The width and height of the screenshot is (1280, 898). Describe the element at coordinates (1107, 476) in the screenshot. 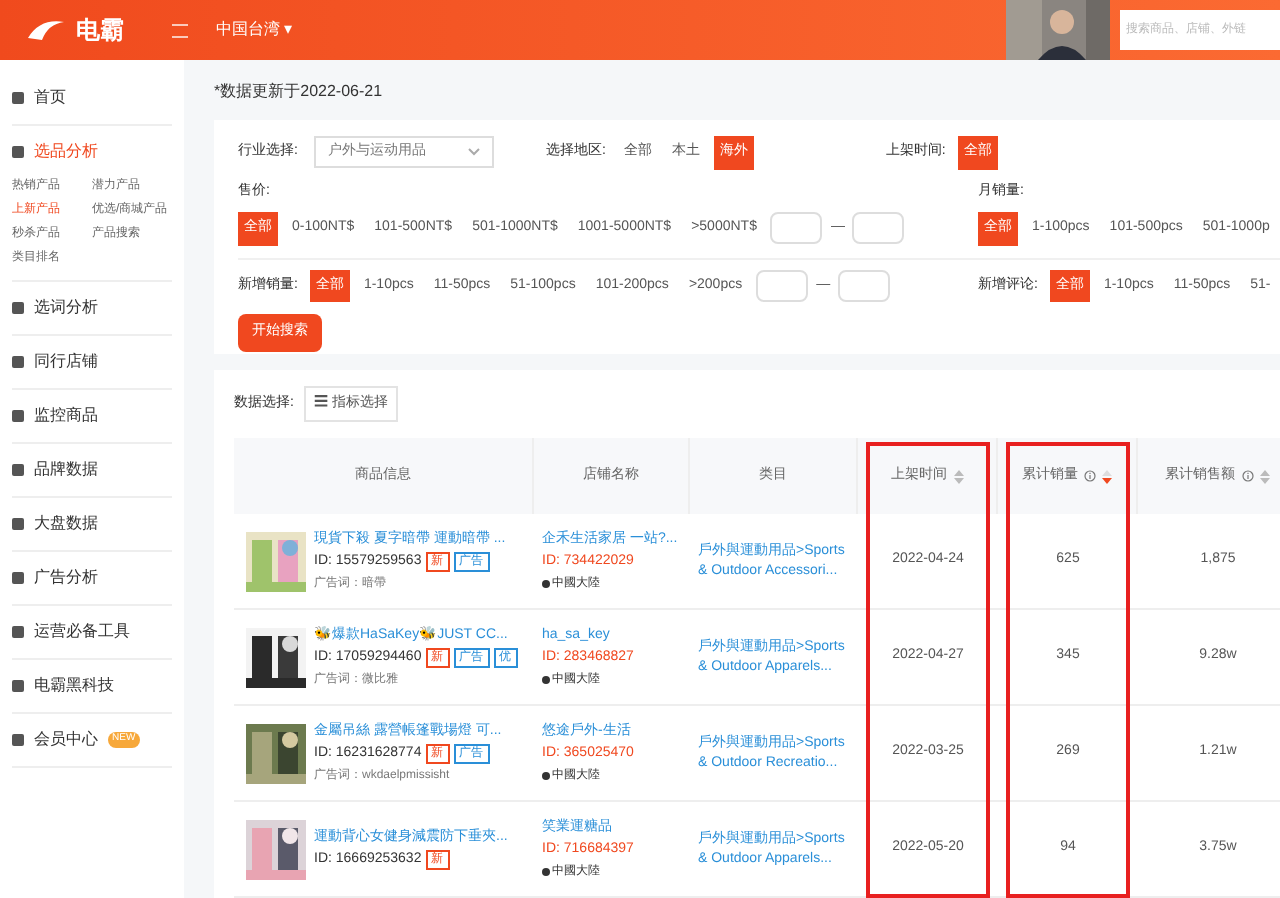

I see `sort-desc-icon` at that location.